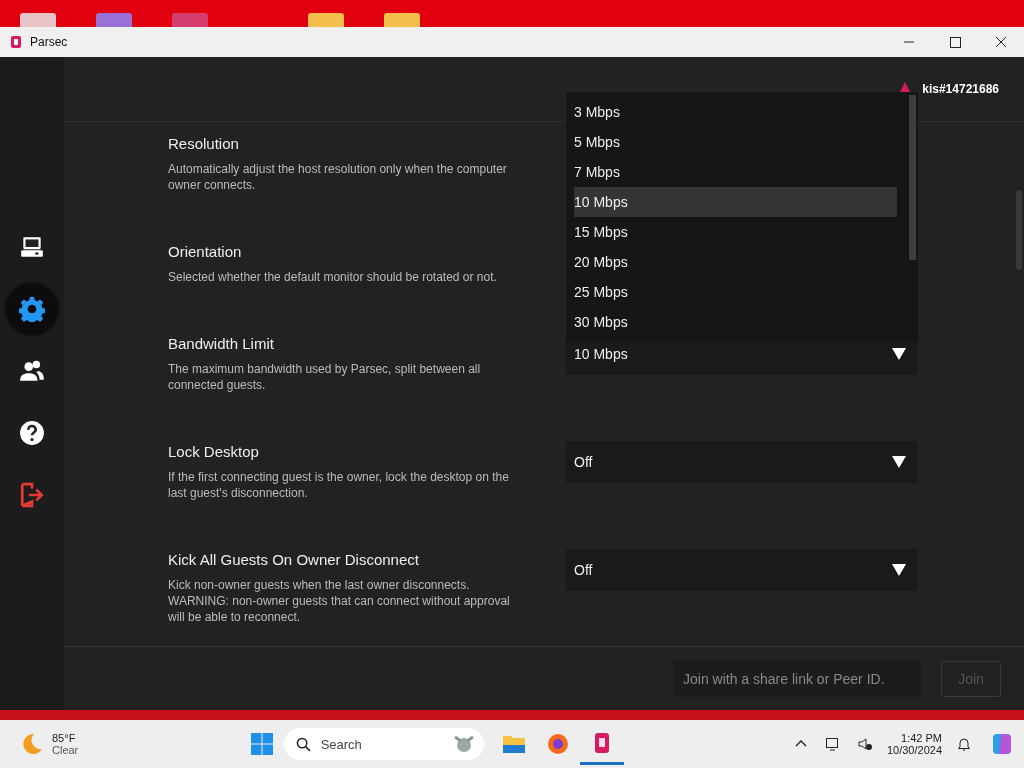  Describe the element at coordinates (735, 262) in the screenshot. I see `dropdown-option: 20 Mbps` at that location.